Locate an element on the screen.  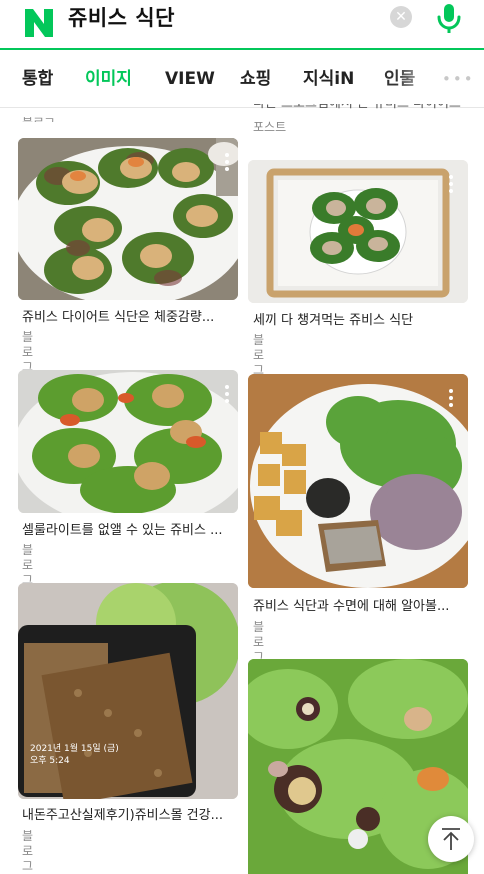
search-tabs: 통합 이미지 VIEW 쇼핑 지식iN 인물 ••• is located at coordinates (242, 80).